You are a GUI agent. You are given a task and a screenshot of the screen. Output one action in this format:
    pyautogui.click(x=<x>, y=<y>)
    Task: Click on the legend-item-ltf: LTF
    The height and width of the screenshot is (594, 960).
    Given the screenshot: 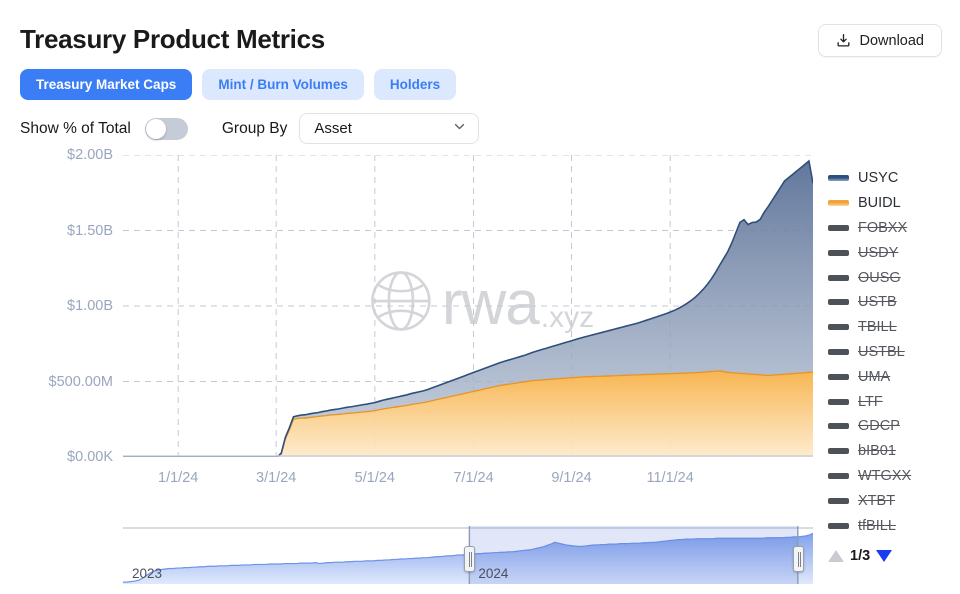 What is the action you would take?
    pyautogui.click(x=893, y=401)
    